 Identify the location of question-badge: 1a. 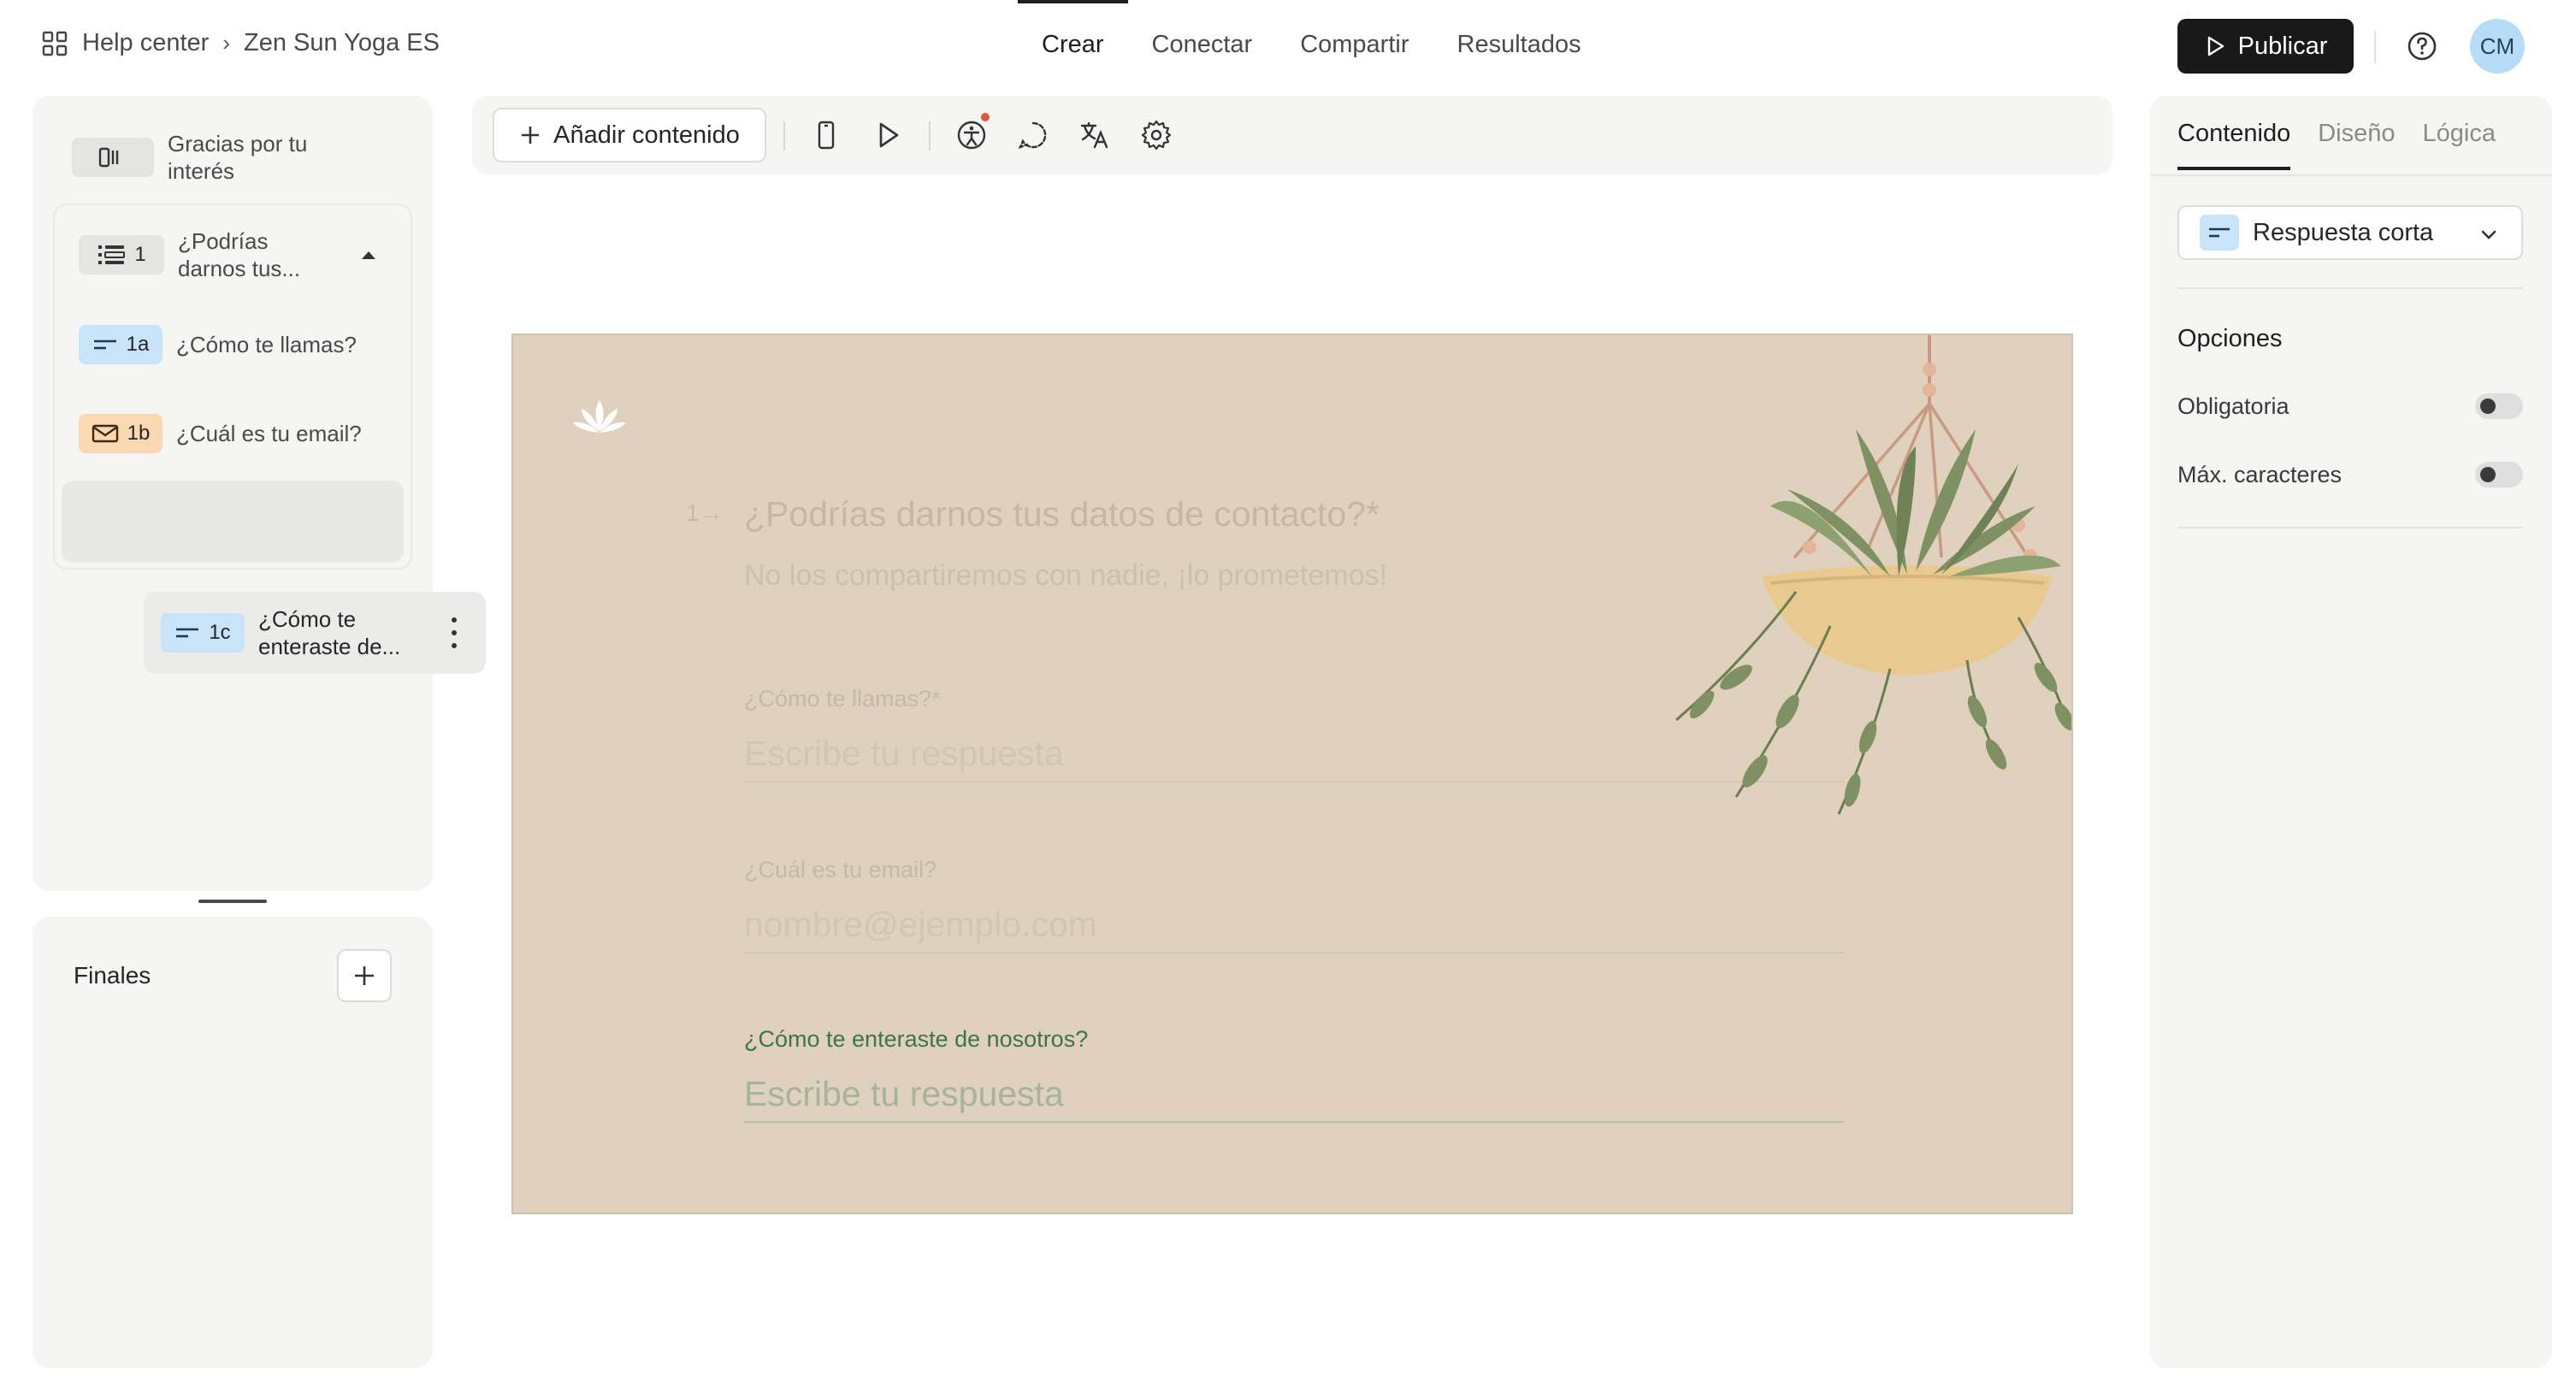
(121, 344).